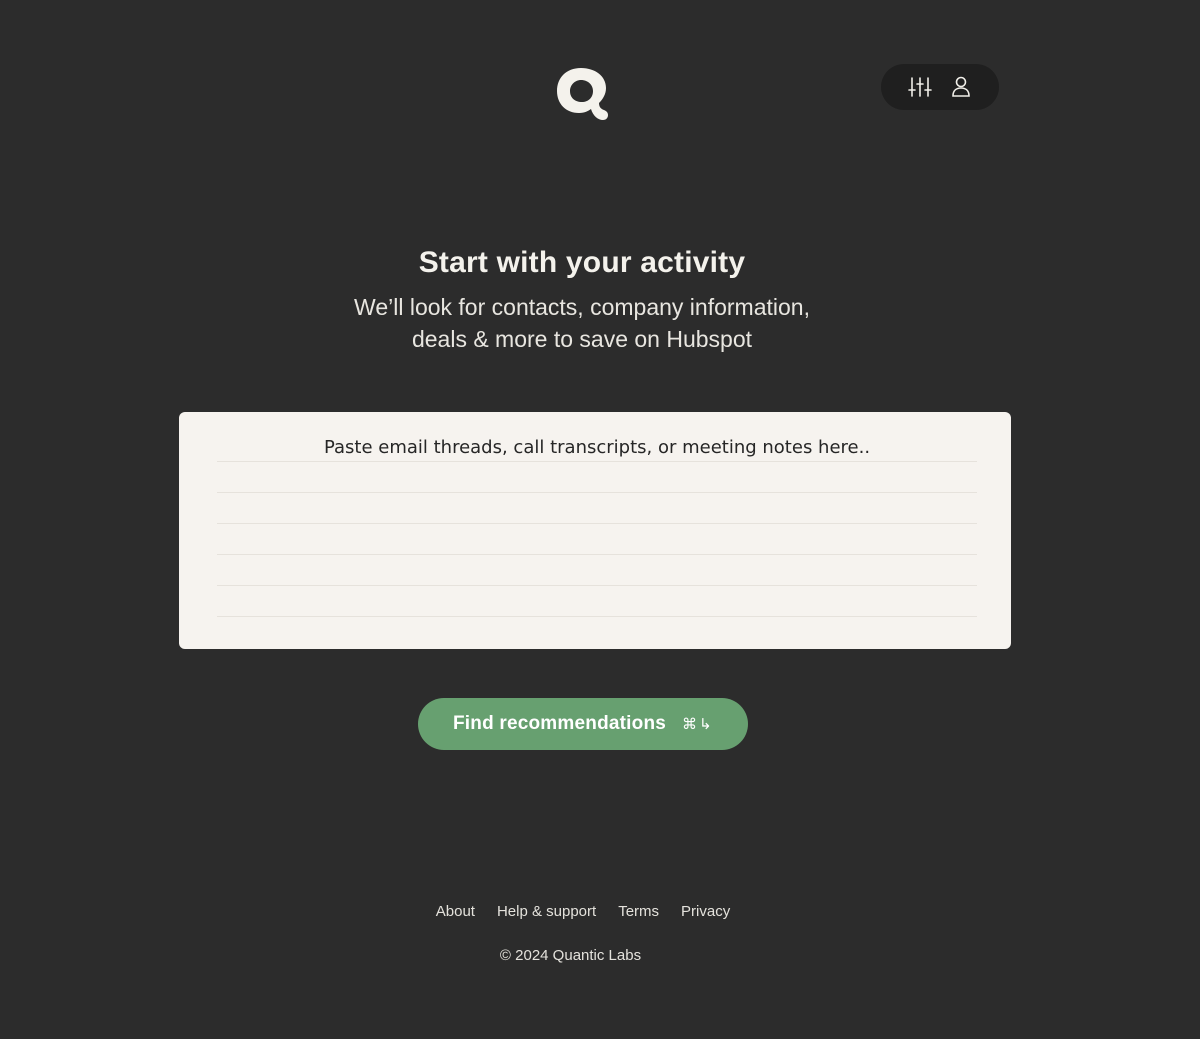 The height and width of the screenshot is (1039, 1200). I want to click on enter-key-icon: ↳, so click(705, 724).